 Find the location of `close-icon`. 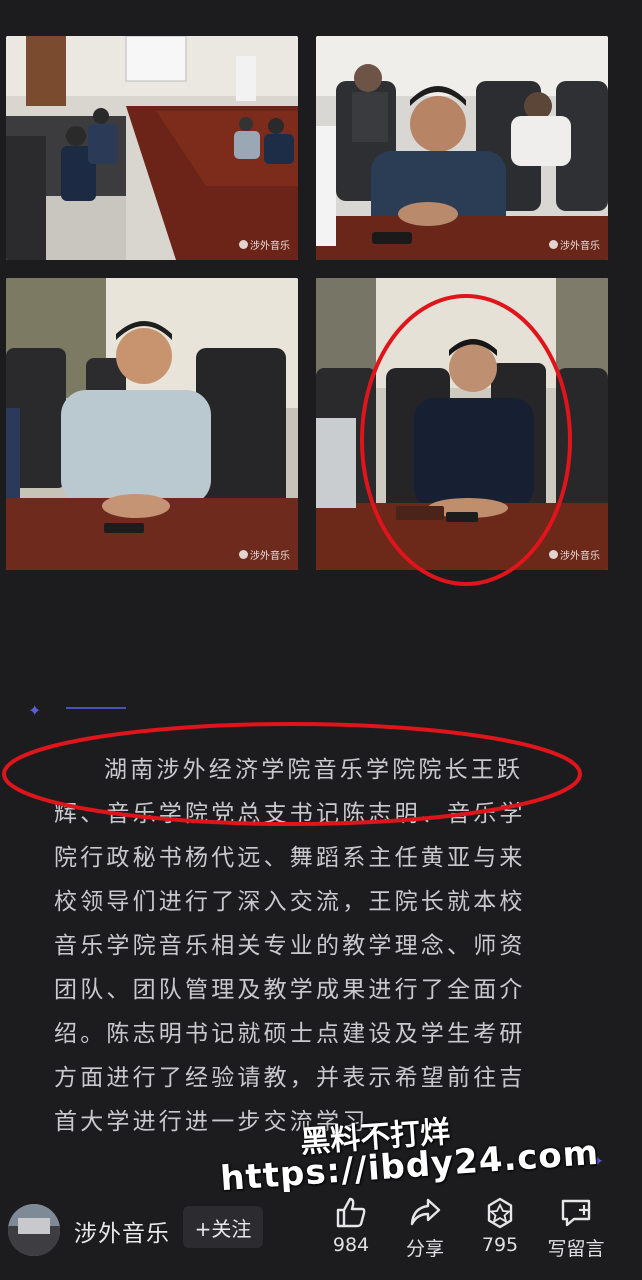

close-icon is located at coordinates (22, 8).